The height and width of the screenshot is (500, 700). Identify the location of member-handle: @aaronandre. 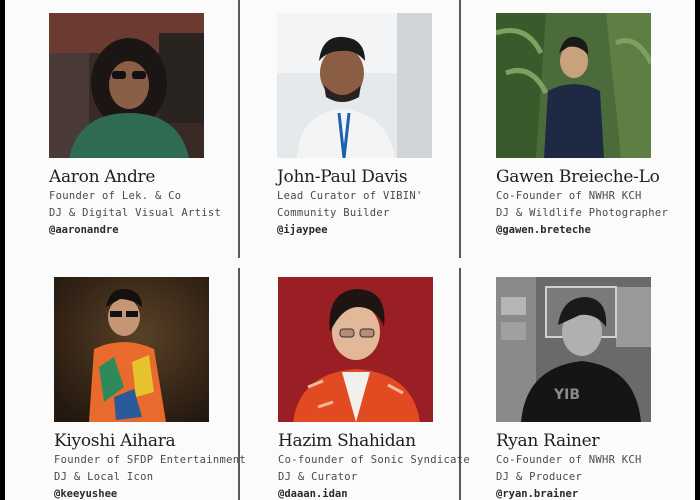
(134, 230).